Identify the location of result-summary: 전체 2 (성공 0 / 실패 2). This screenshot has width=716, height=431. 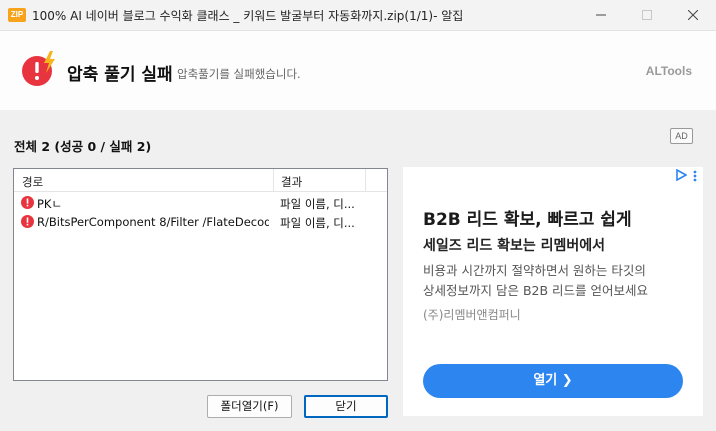
(83, 146).